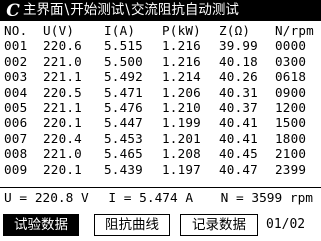 The image size is (321, 241). Describe the element at coordinates (238, 77) in the screenshot. I see `cell-impedance: 40.26` at that location.